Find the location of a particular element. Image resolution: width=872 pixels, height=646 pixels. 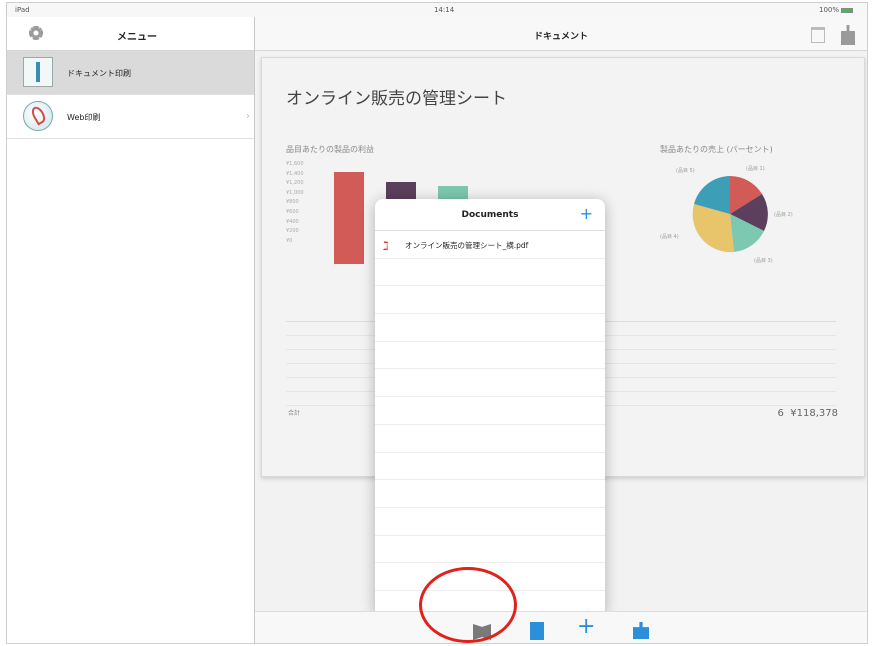

bar-chart-title: 品目あたりの製品の利益 is located at coordinates (330, 149).